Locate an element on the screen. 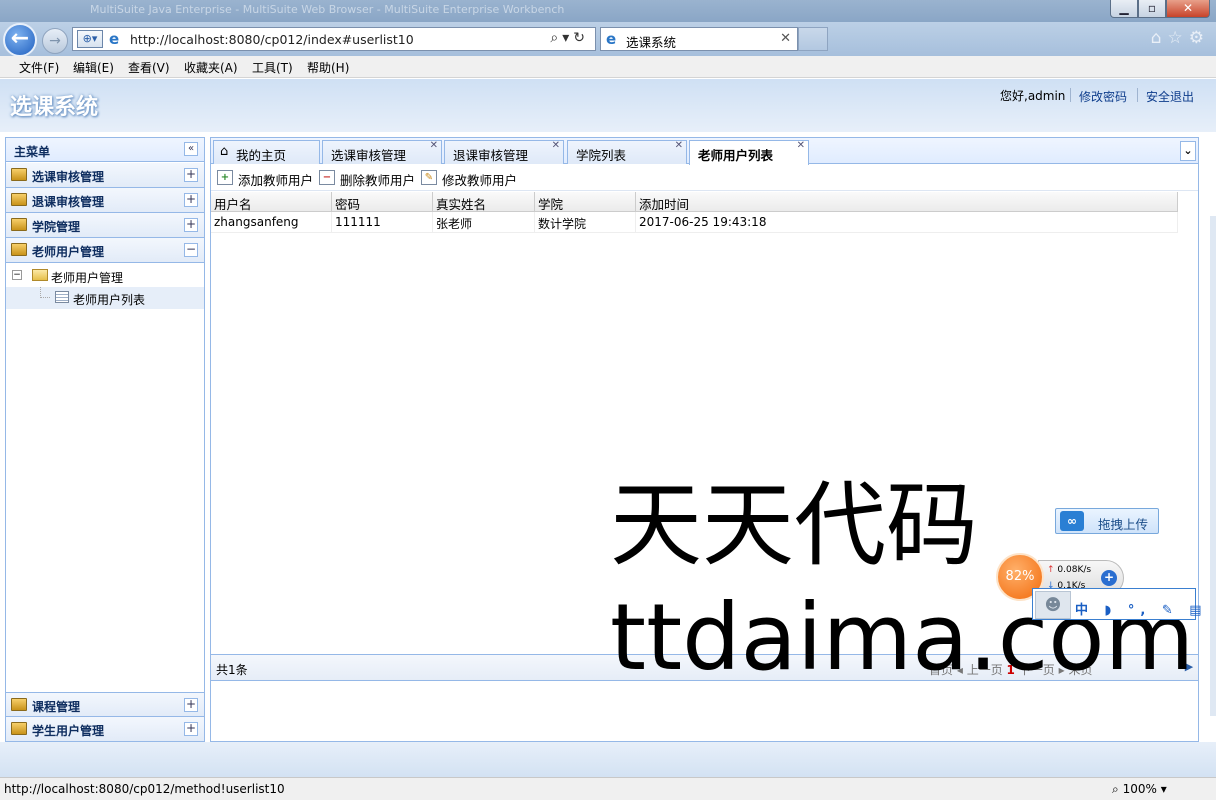  upload-speed-value: 0.08K/s is located at coordinates (1074, 570).